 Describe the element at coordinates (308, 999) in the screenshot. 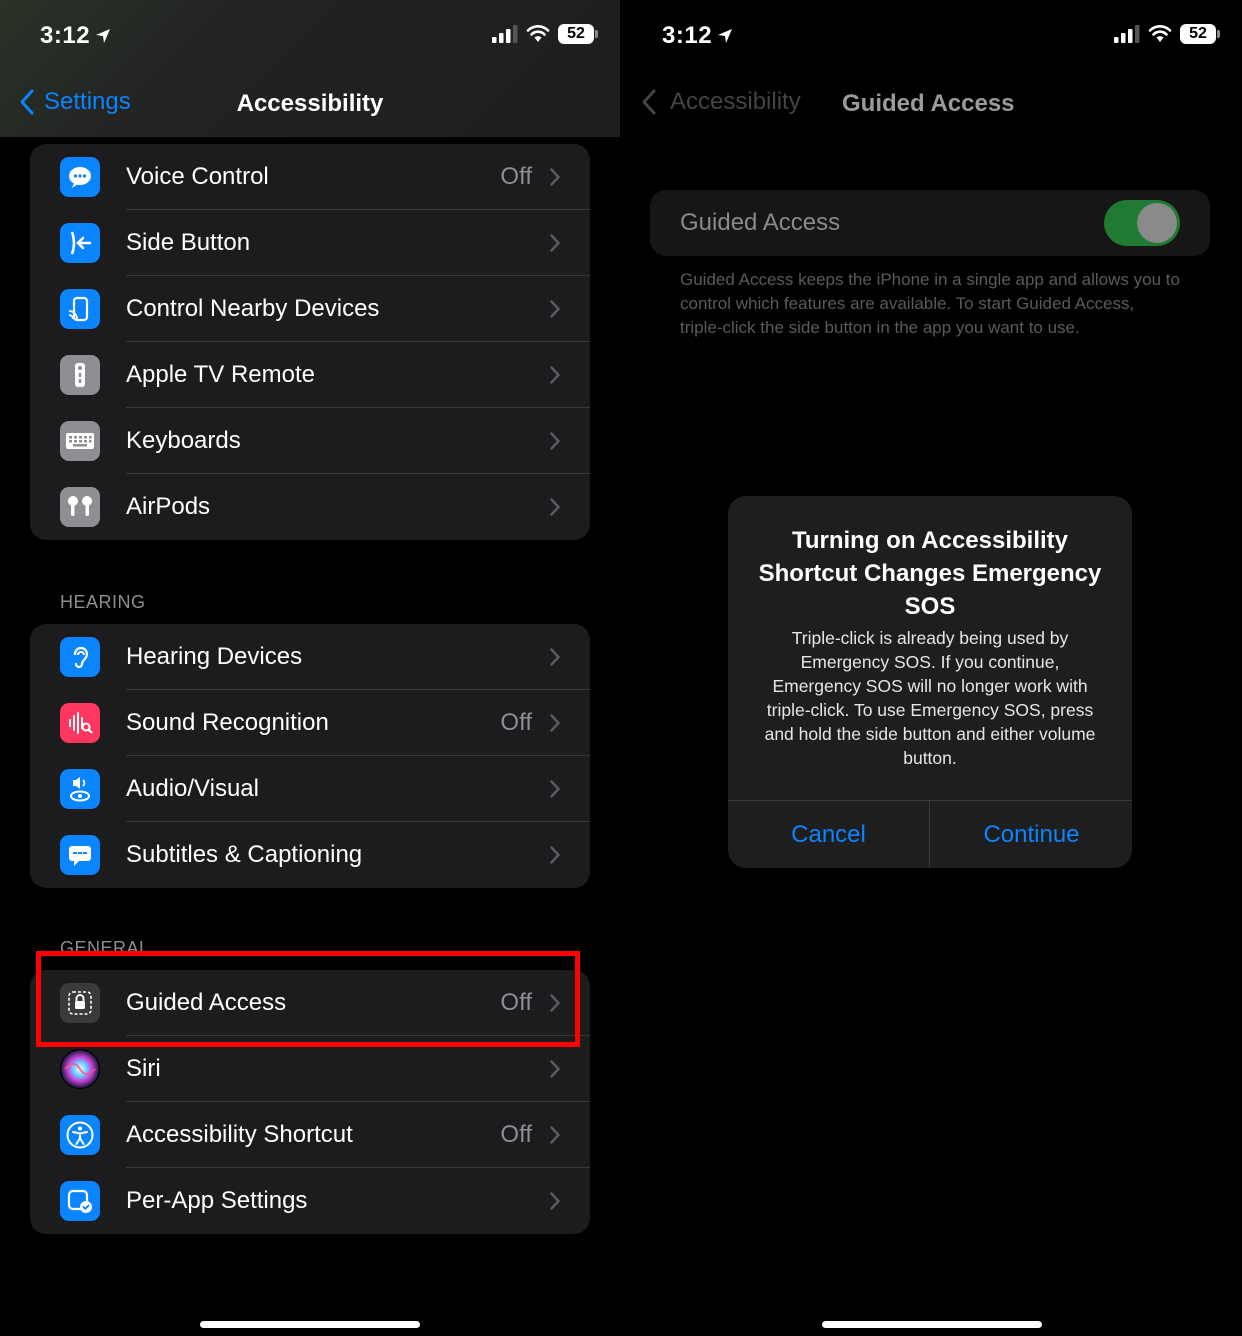

I see `highlight-box` at that location.